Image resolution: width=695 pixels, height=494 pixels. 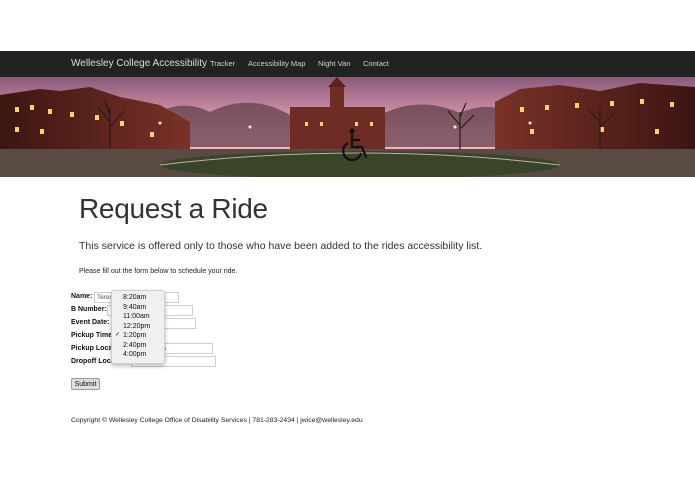 What do you see at coordinates (82, 296) in the screenshot?
I see `name-label: Name:` at bounding box center [82, 296].